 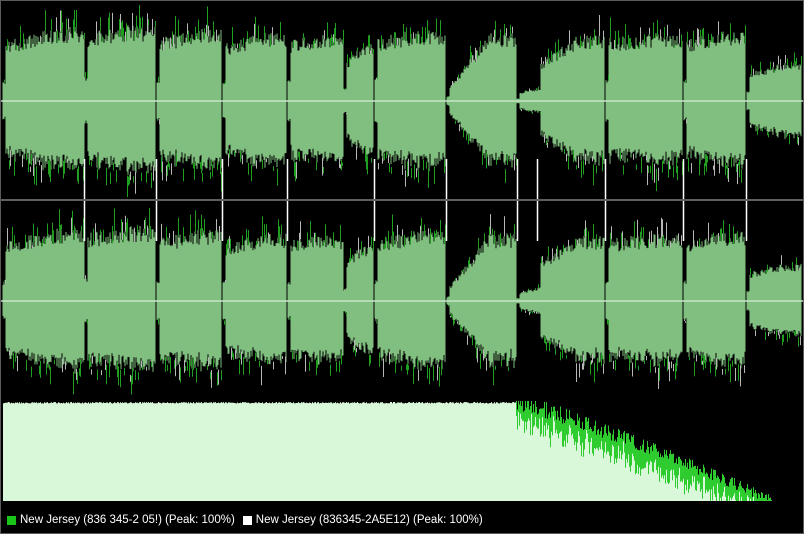 I want to click on legend-item-track-1: New Jersey (836 345-2 05!) (Peak: 100%), so click(x=121, y=520).